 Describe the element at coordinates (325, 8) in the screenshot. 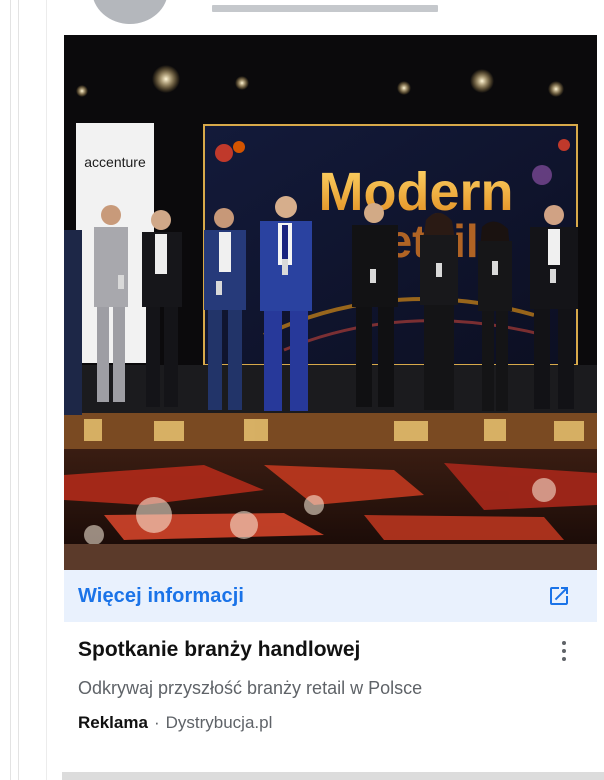

I see `previous-post-title-placeholder` at that location.